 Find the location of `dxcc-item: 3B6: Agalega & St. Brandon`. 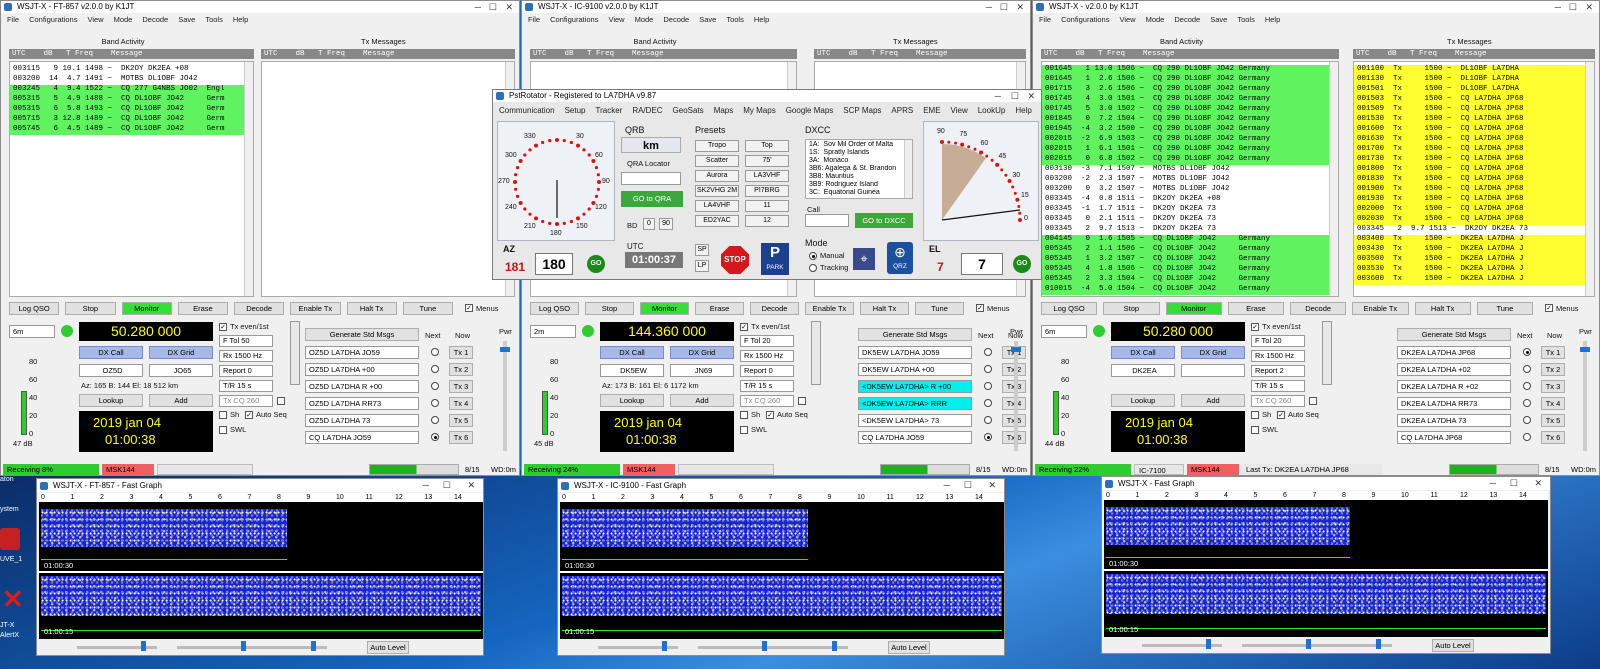

dxcc-item: 3B6: Agalega & St. Brandon is located at coordinates (859, 169).